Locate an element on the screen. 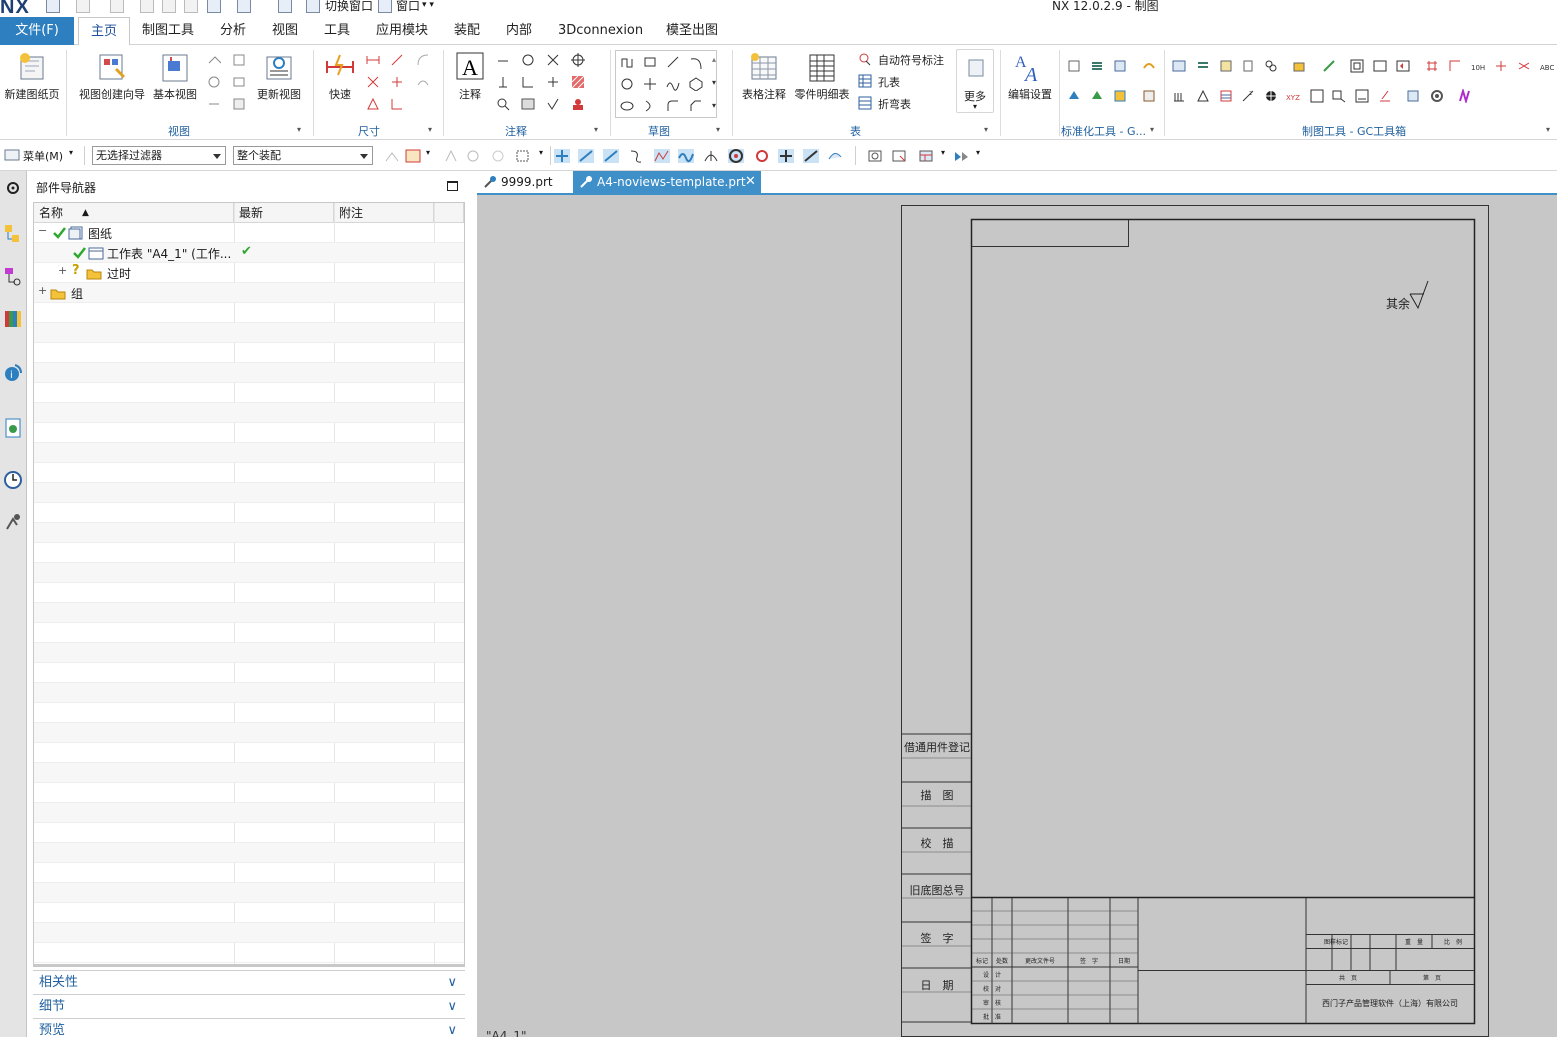  update-view-button: 更新视图 is located at coordinates (279, 76).